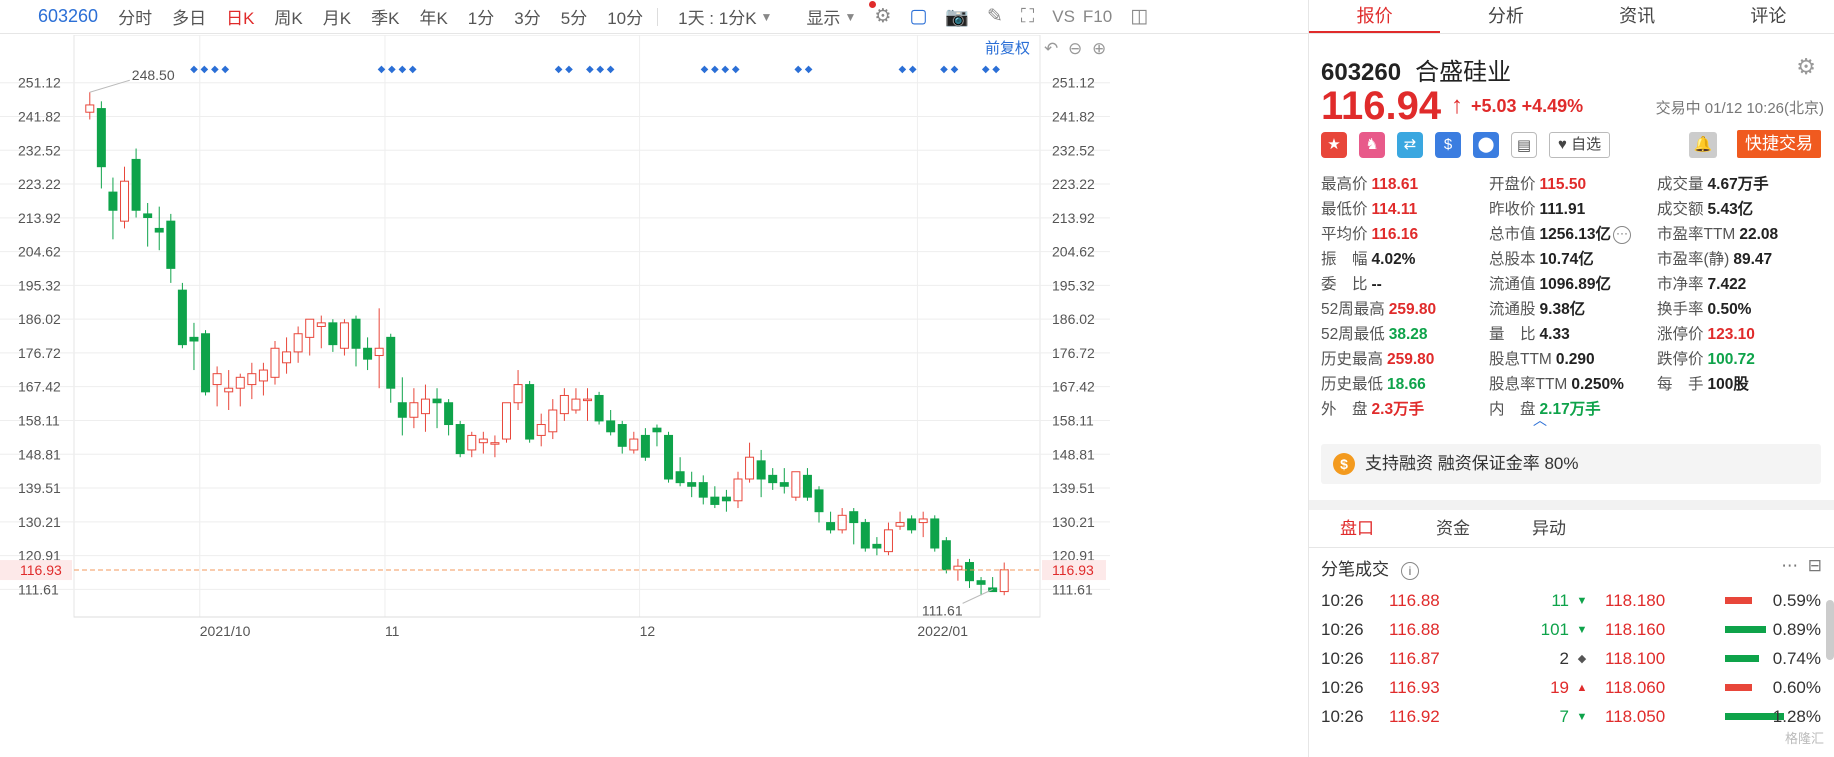  What do you see at coordinates (1637, 16) in the screenshot?
I see `tab-news: 资讯` at bounding box center [1637, 16].